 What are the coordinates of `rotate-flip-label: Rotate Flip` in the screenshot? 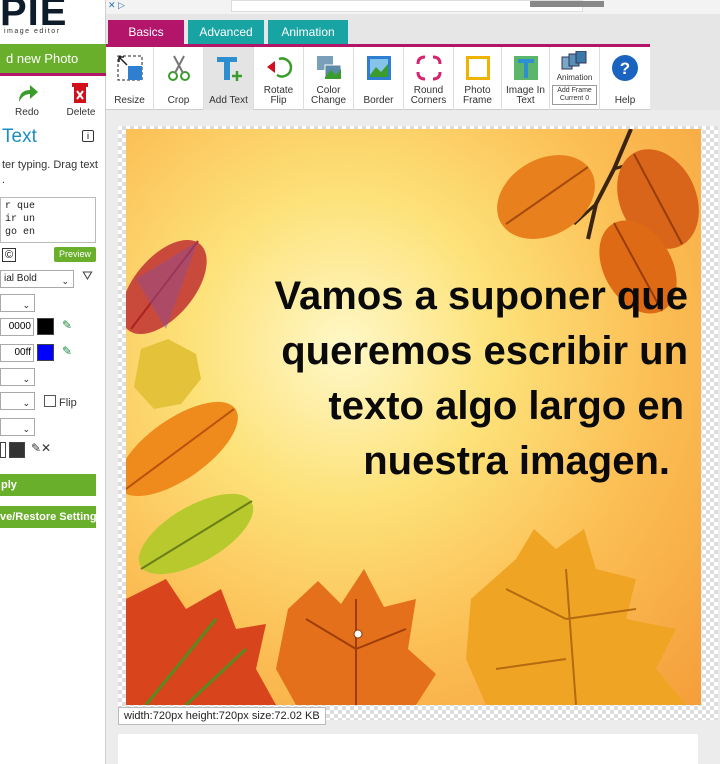 It's located at (278, 95).